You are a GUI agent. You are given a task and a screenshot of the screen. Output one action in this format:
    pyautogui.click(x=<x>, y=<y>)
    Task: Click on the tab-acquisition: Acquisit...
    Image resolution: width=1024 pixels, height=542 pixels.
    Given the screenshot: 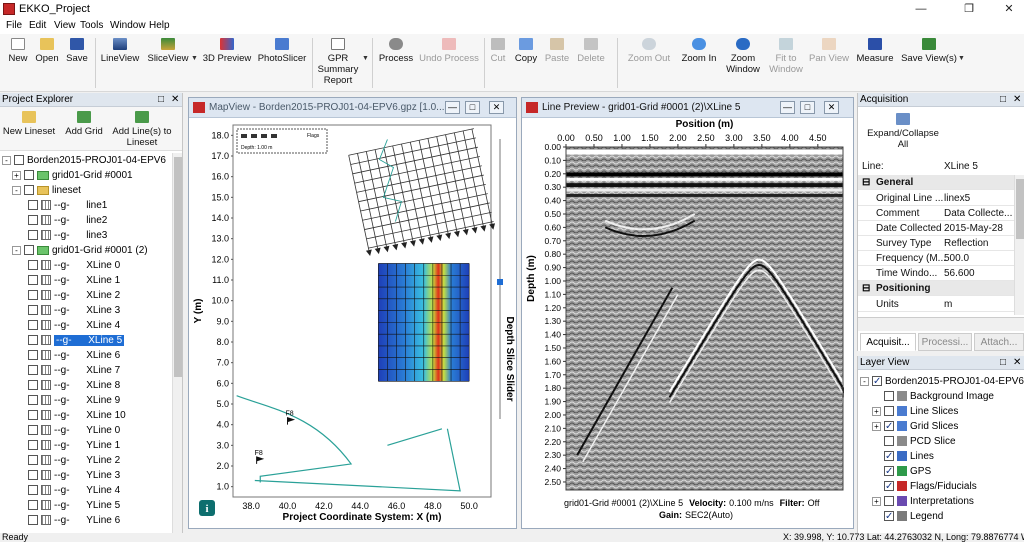 What is the action you would take?
    pyautogui.click(x=888, y=342)
    